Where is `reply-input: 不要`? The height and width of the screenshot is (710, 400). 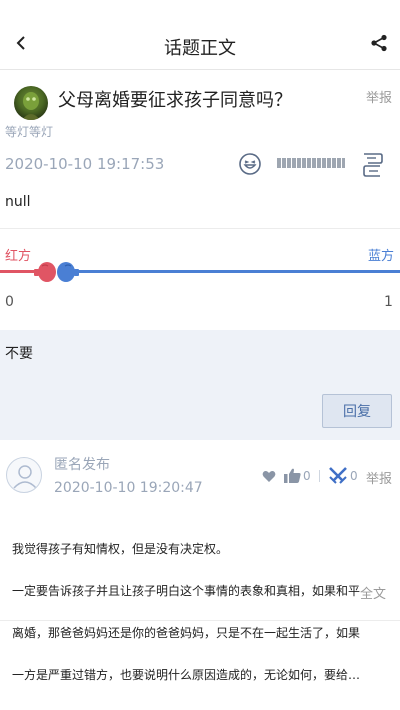 reply-input: 不要 is located at coordinates (19, 353).